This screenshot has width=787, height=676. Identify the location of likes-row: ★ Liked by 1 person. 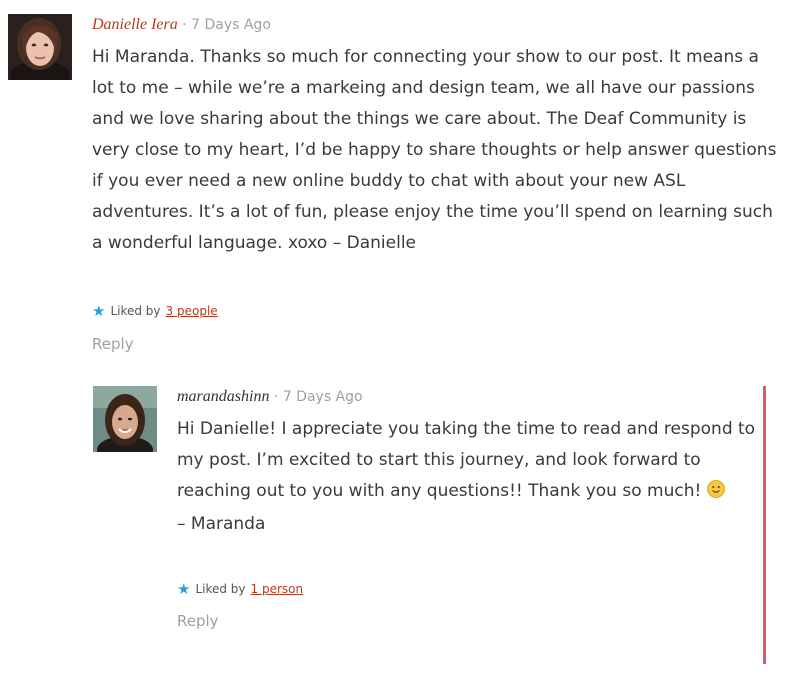
(240, 589).